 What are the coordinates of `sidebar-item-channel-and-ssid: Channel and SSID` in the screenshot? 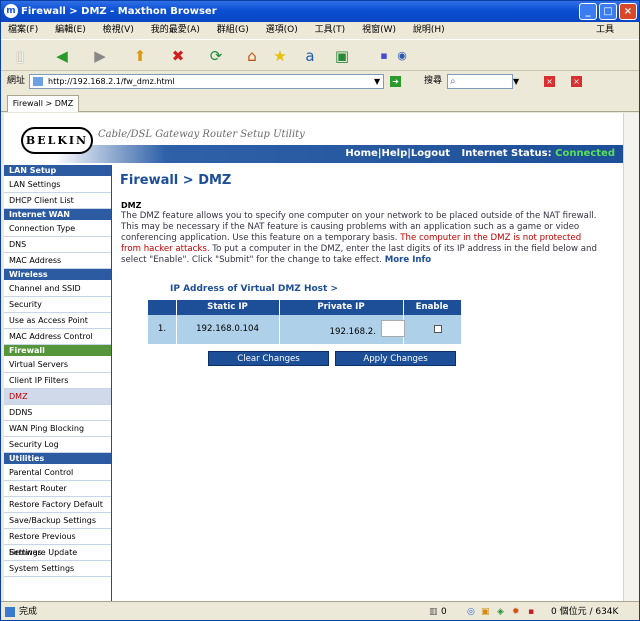 It's located at (57, 289).